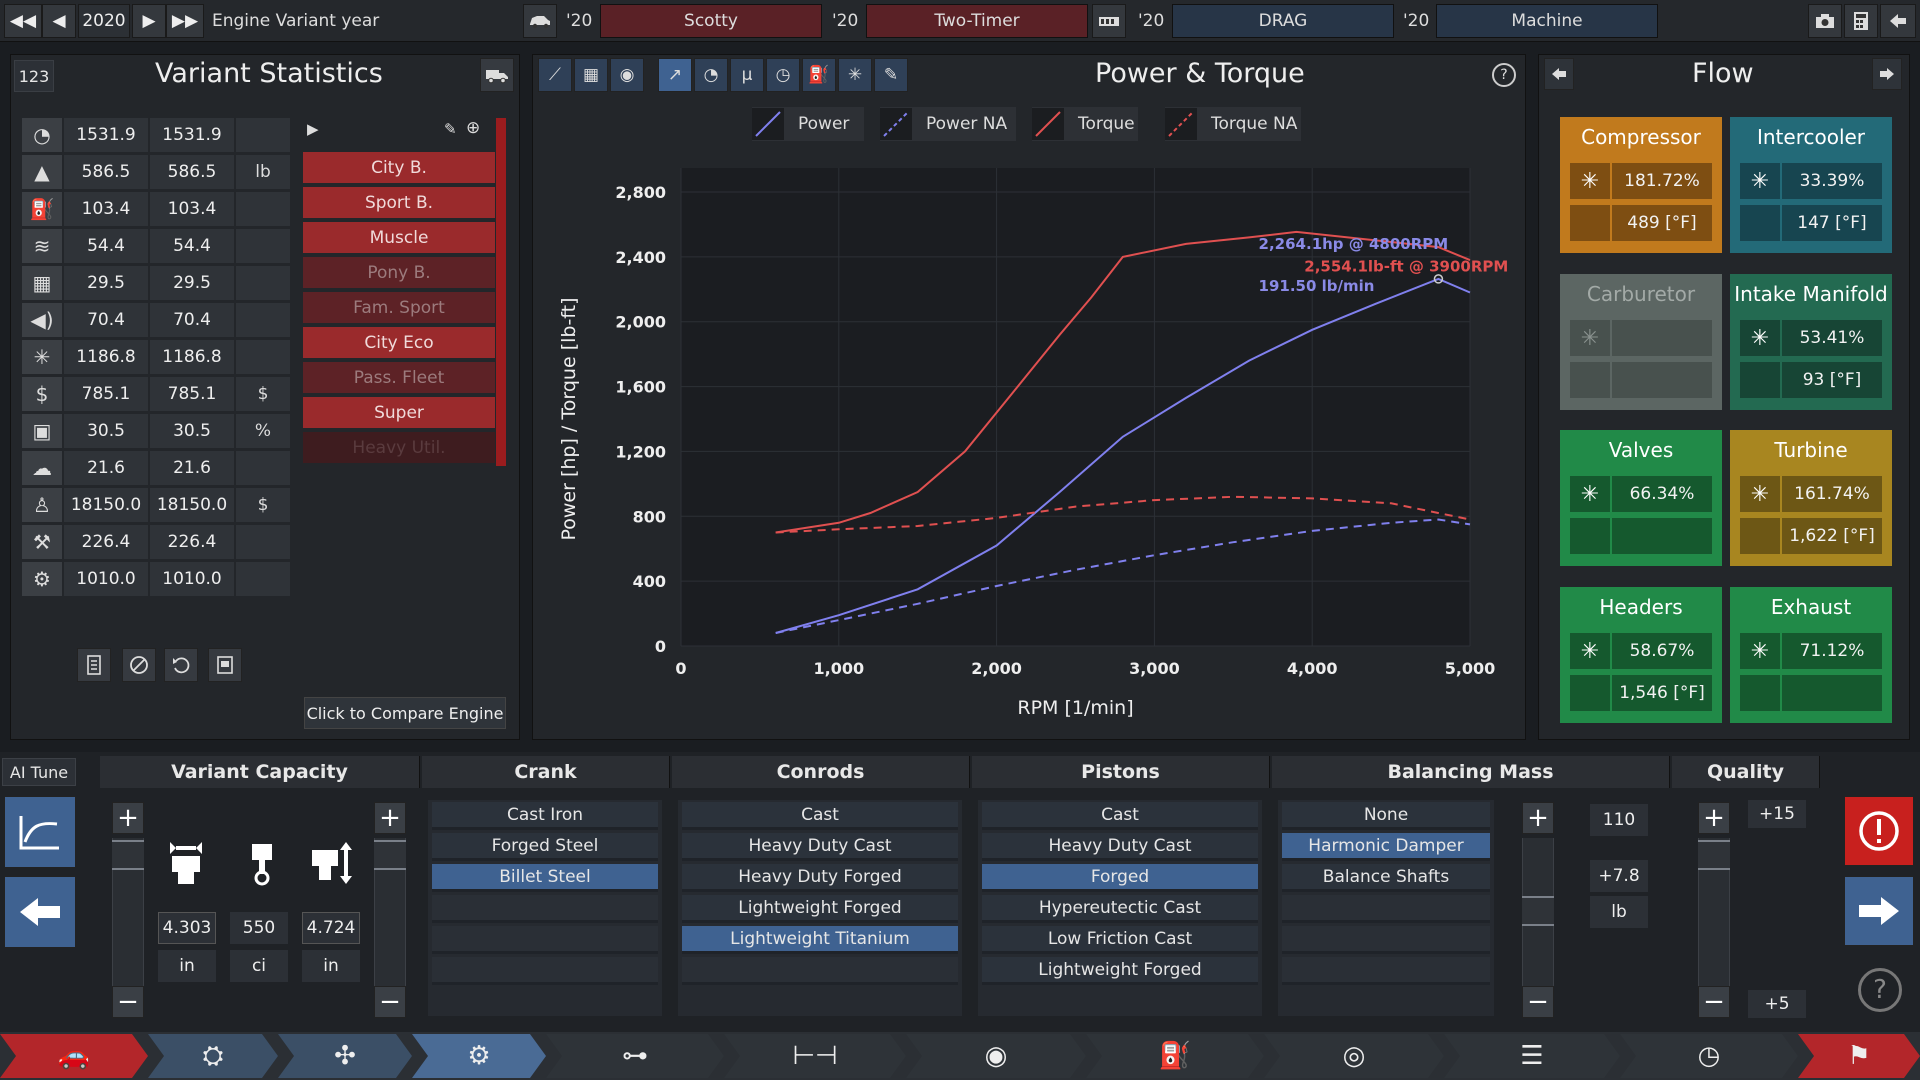 Image resolution: width=1920 pixels, height=1080 pixels. I want to click on engine-variant-icon: ⚙, so click(479, 1056).